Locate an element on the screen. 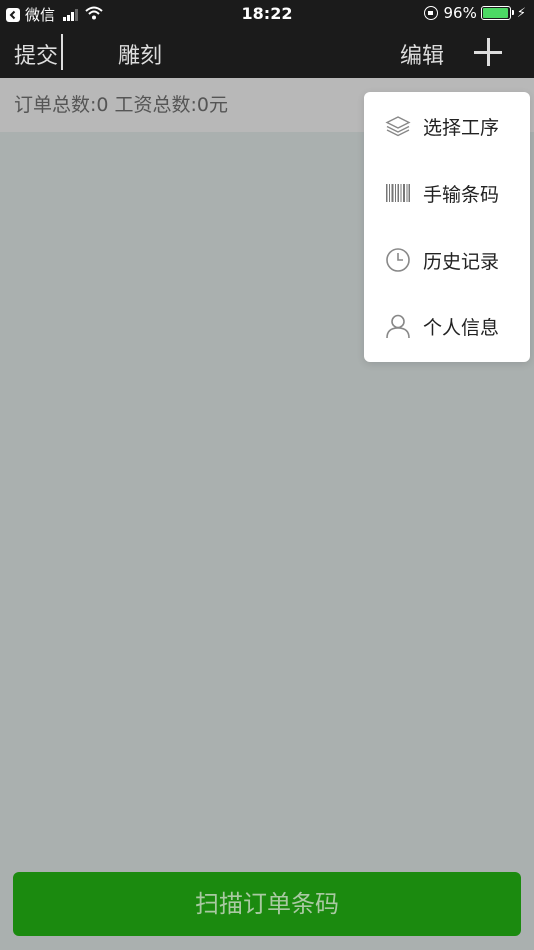 Image resolution: width=534 pixels, height=950 pixels. clock-icon is located at coordinates (398, 260).